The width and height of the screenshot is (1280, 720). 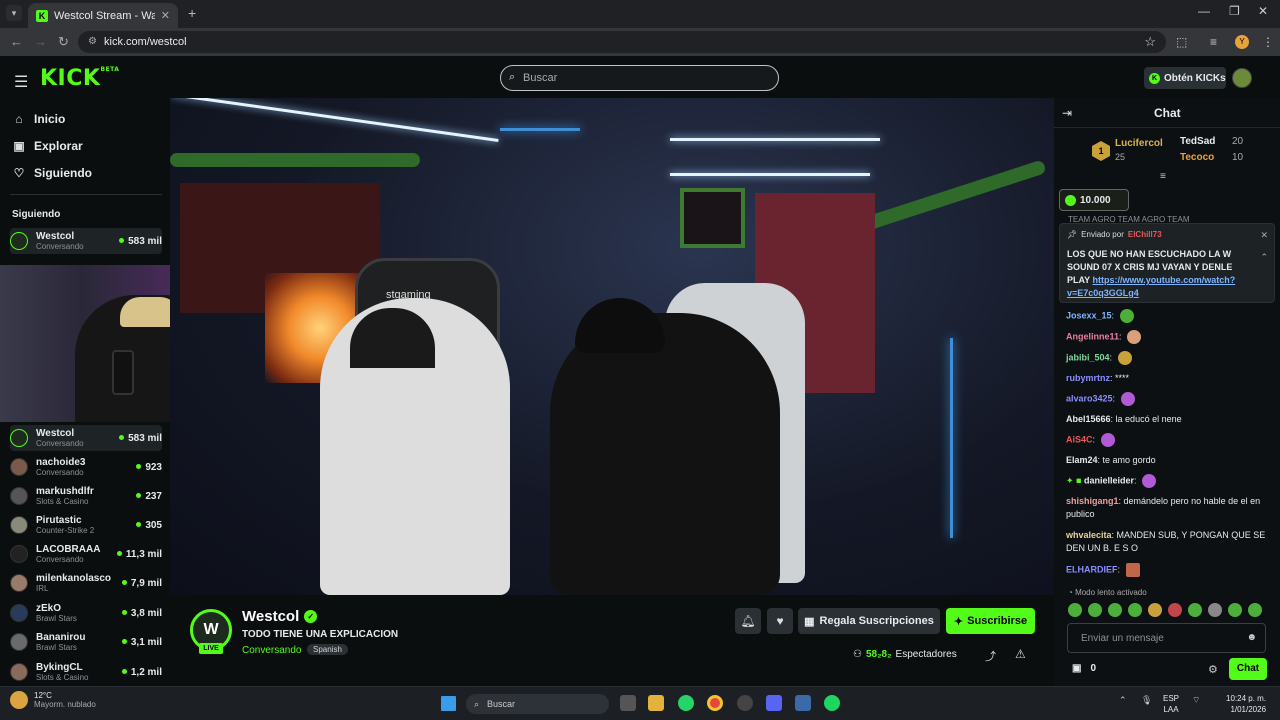 I want to click on spotify-icon, so click(x=832, y=703).